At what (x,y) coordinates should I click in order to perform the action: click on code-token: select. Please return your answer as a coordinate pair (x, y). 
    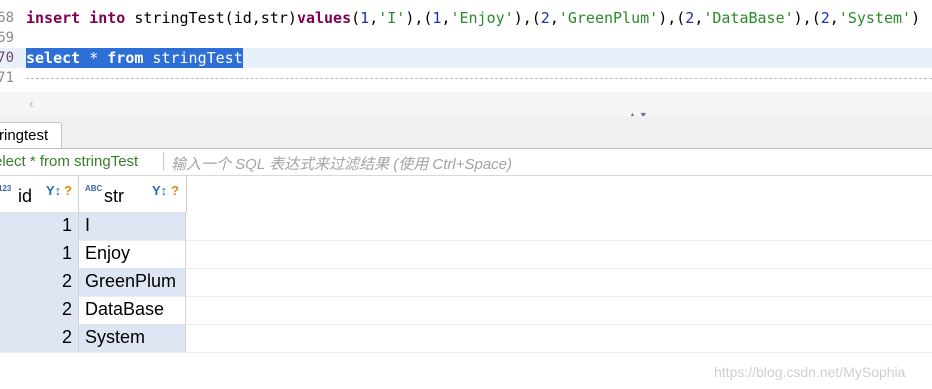
    Looking at the image, I should click on (53, 58).